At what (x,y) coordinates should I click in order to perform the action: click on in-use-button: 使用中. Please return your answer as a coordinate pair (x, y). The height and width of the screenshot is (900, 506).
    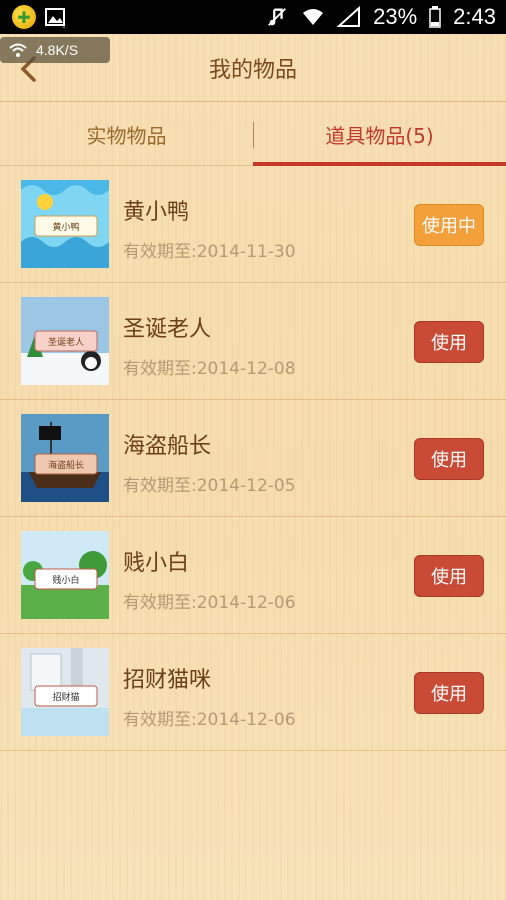
    Looking at the image, I should click on (449, 225).